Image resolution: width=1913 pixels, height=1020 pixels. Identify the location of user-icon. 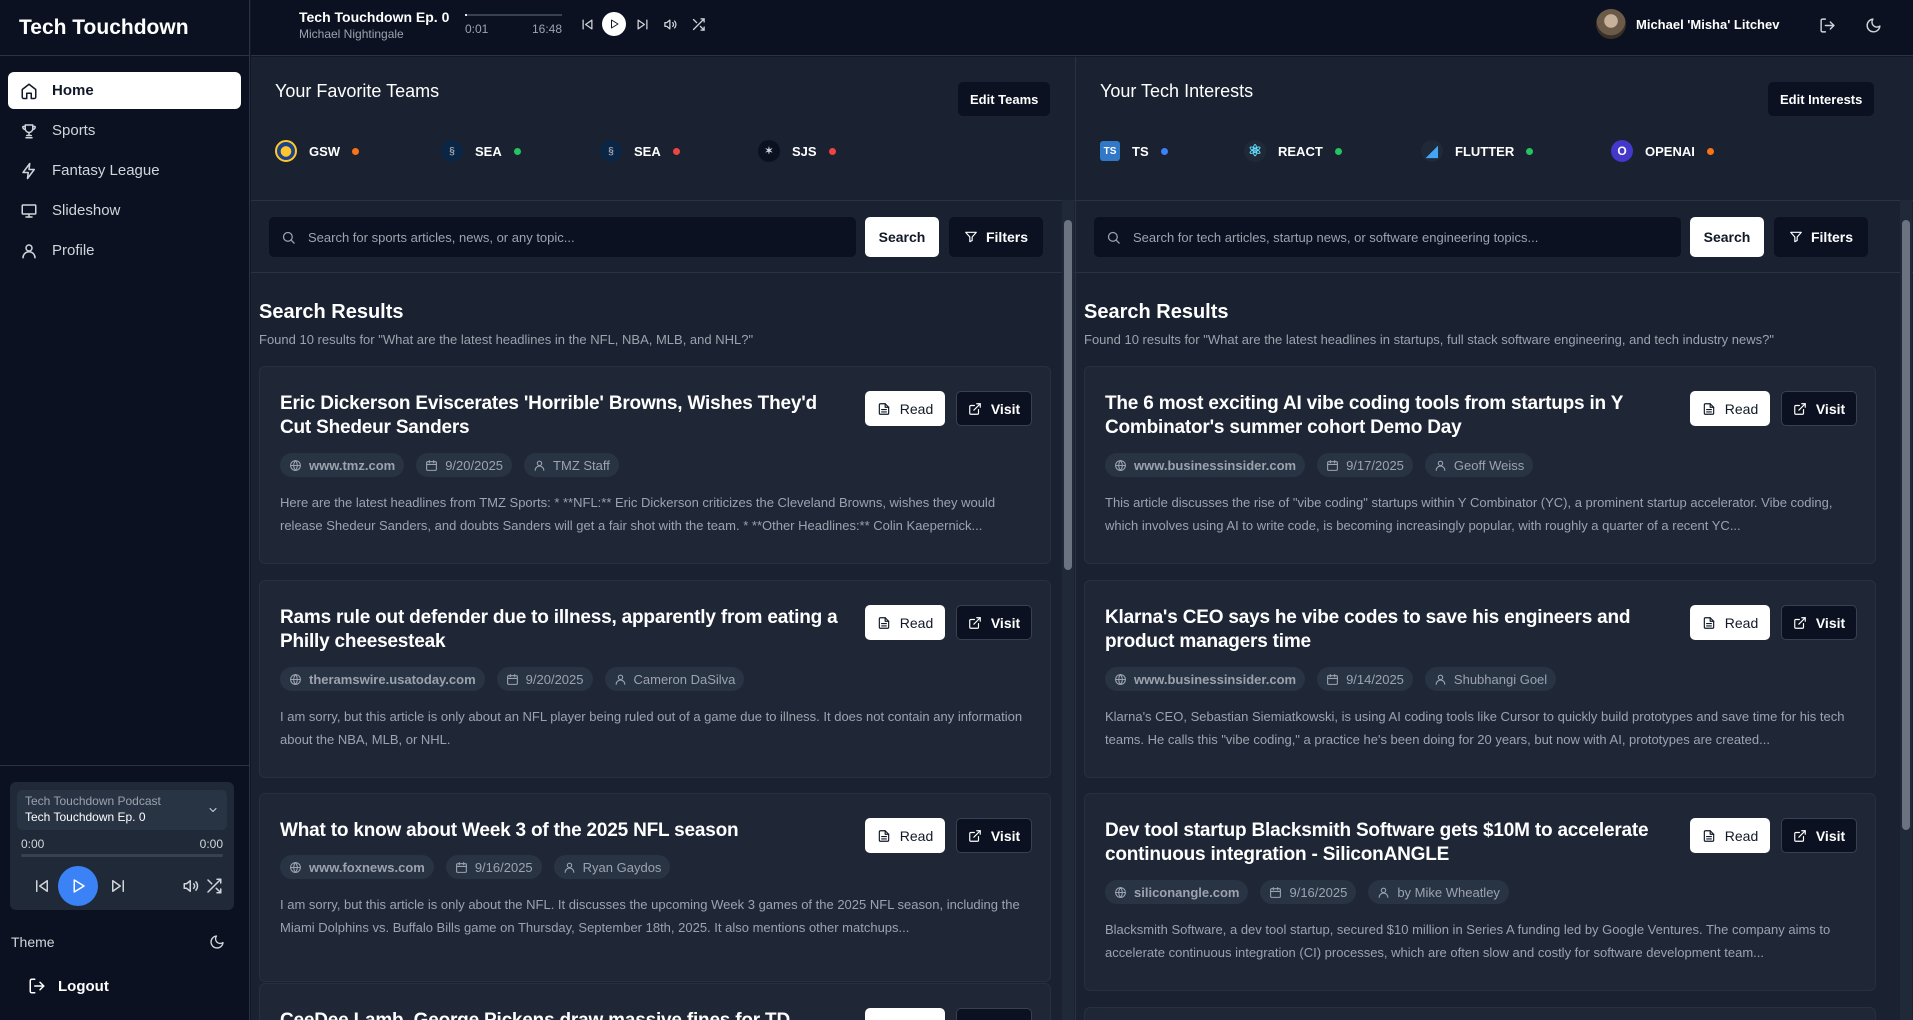
(1383, 892).